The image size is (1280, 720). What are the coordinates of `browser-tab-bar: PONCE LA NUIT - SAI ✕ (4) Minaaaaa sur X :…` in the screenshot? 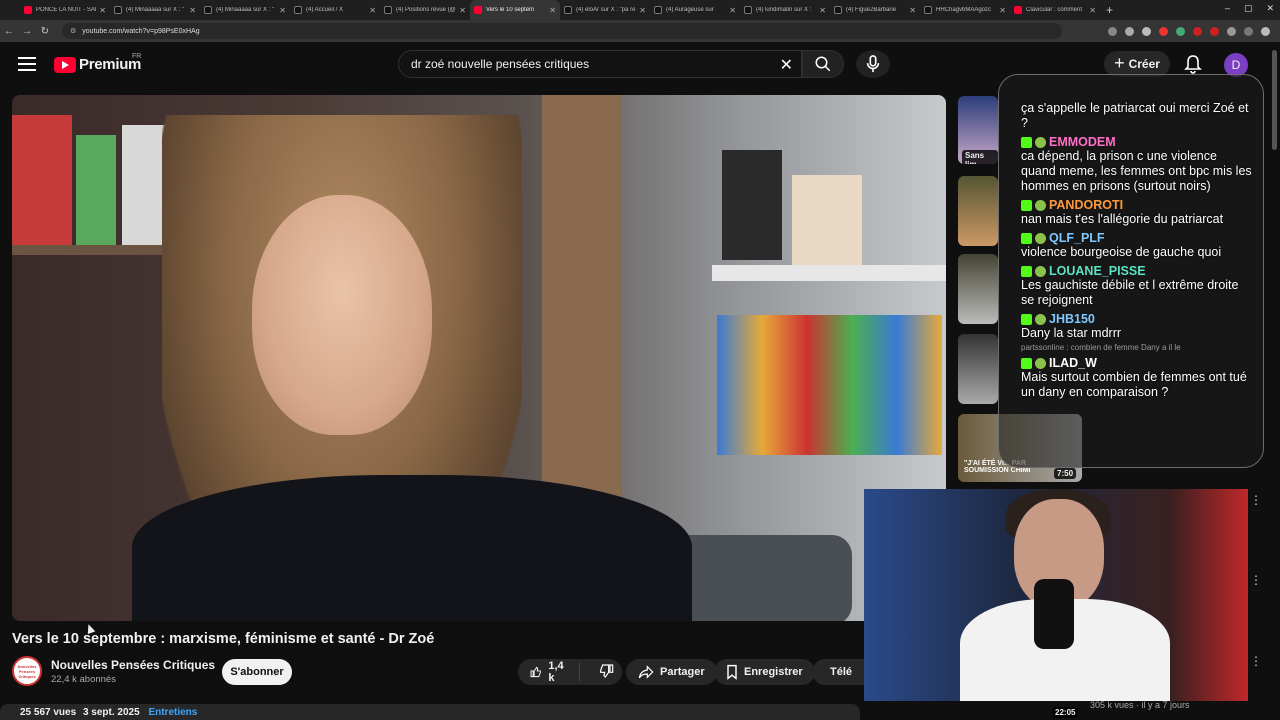 It's located at (640, 10).